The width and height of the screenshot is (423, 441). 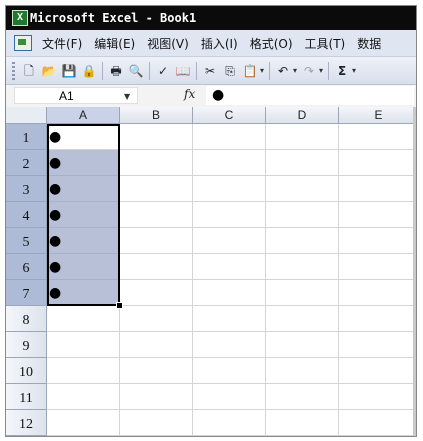 I want to click on row-header-9: 9, so click(x=26, y=345).